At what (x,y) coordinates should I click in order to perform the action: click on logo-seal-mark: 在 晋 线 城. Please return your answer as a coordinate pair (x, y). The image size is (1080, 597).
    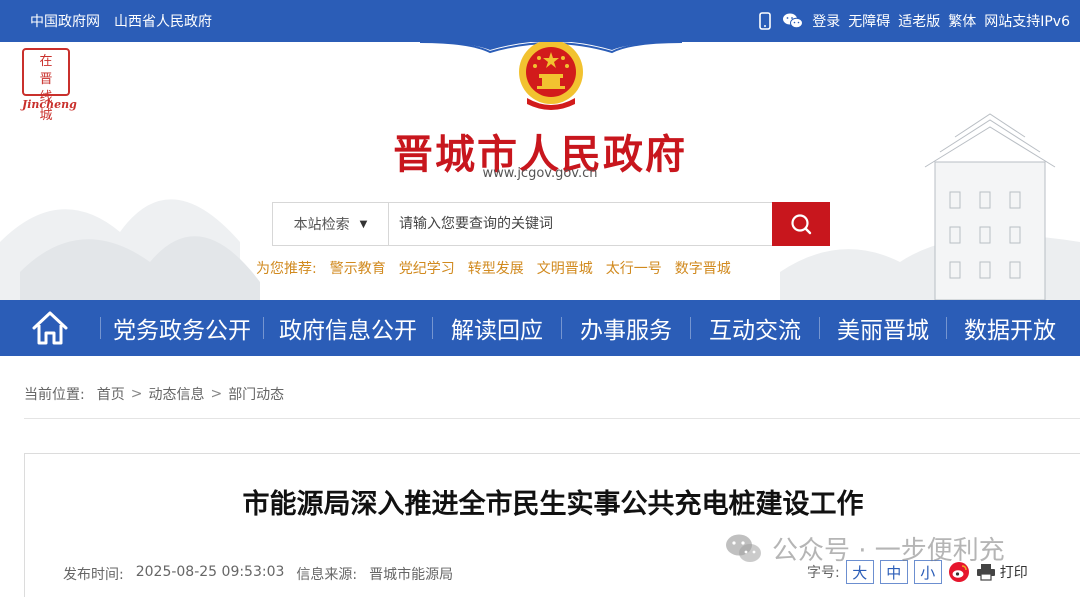
    Looking at the image, I should click on (46, 85).